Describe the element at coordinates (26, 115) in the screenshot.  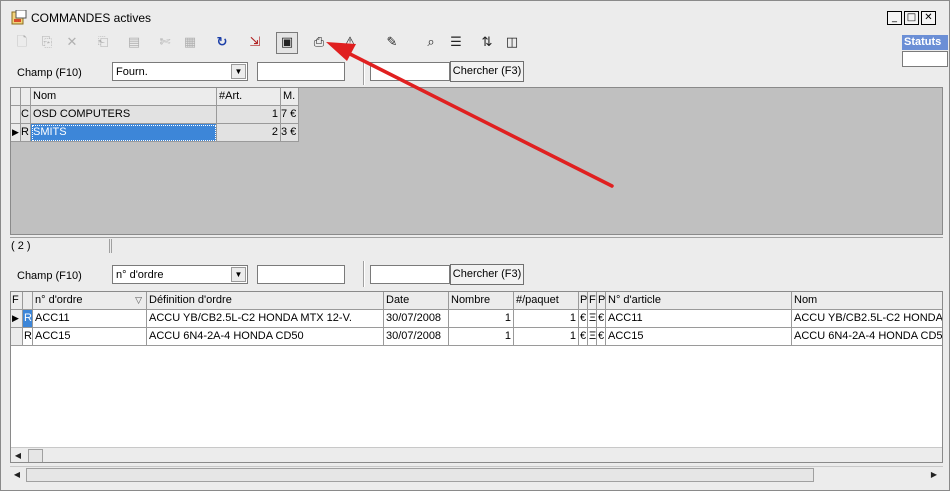
I see `row-flag: C` at that location.